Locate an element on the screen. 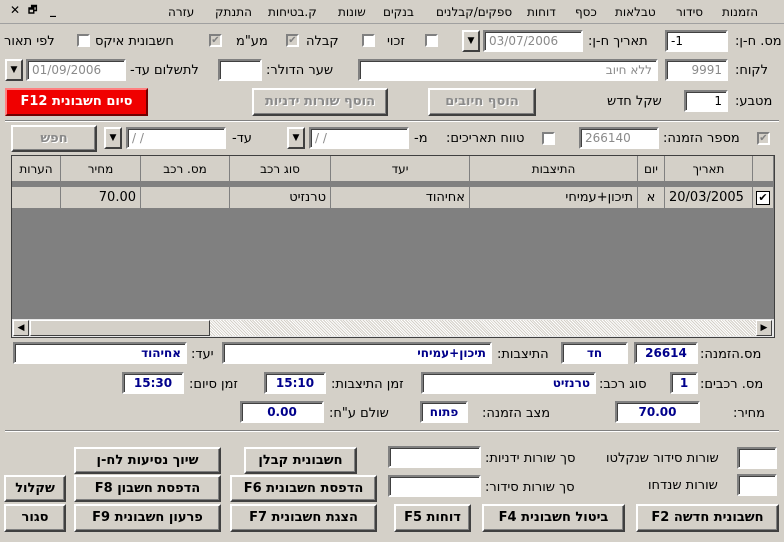  date-range-checkbox is located at coordinates (548, 138).